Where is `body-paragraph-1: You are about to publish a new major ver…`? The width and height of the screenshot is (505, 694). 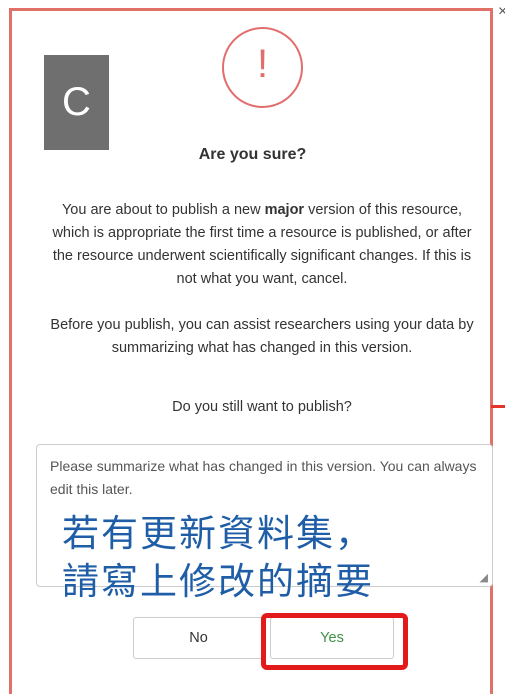
body-paragraph-1: You are about to publish a new major ver… is located at coordinates (262, 245).